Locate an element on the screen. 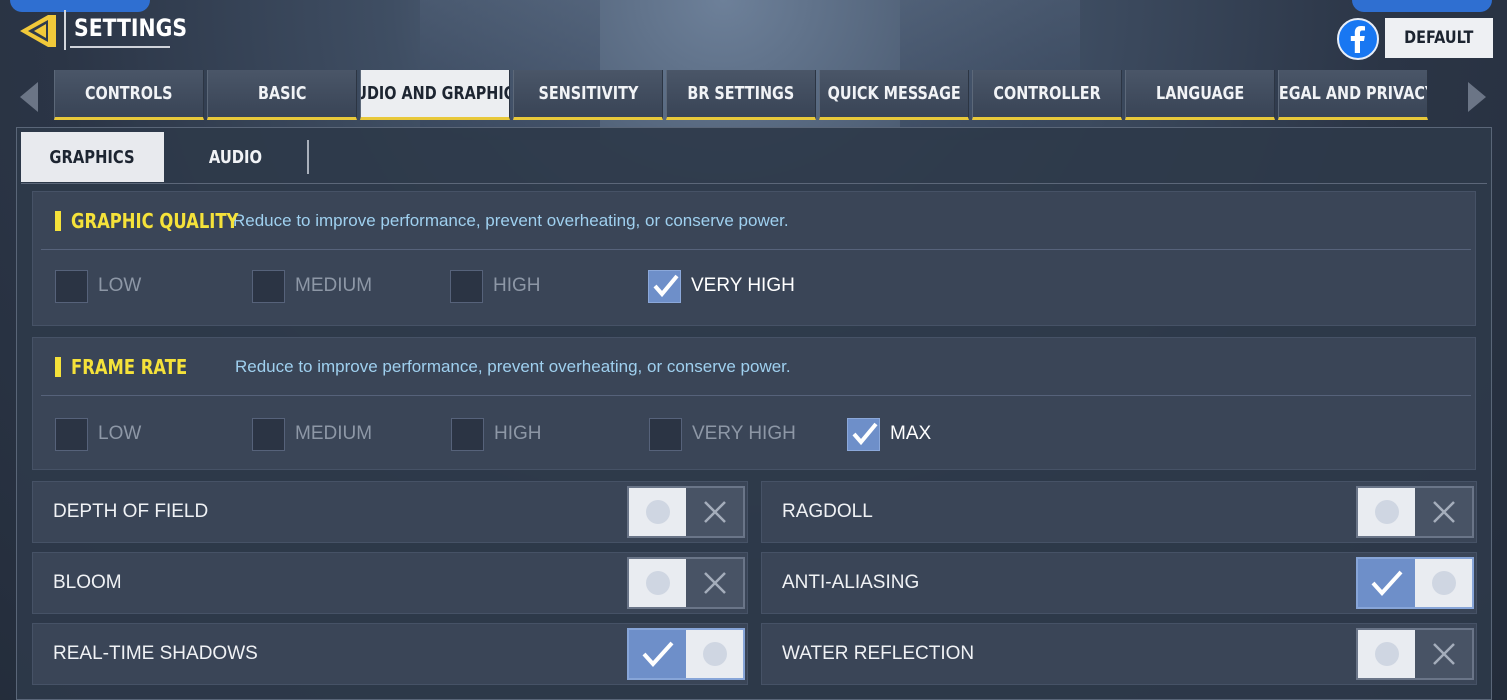 This screenshot has height=700, width=1507. setting-label: BLOOM is located at coordinates (87, 582).